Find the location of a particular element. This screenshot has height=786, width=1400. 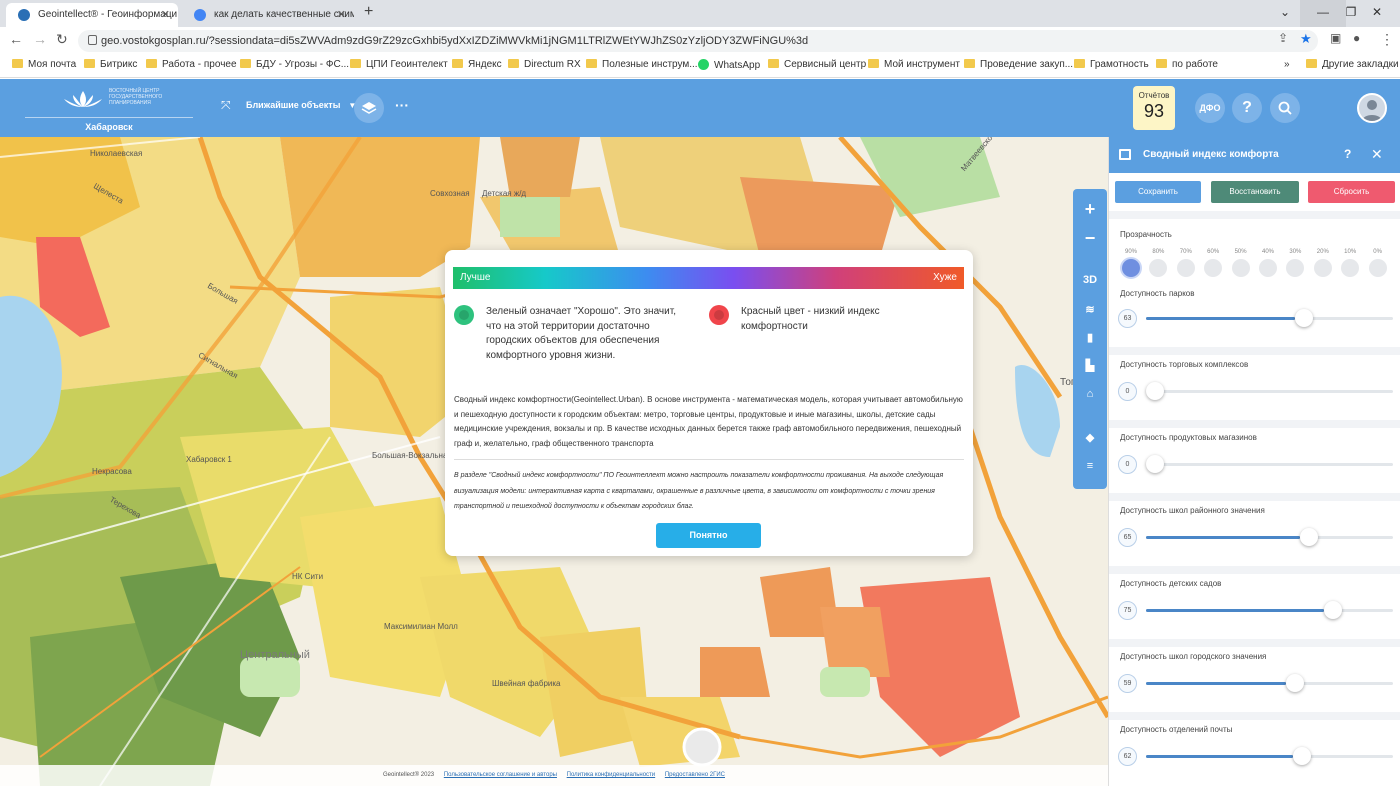

google-favicon-icon is located at coordinates (200, 15).